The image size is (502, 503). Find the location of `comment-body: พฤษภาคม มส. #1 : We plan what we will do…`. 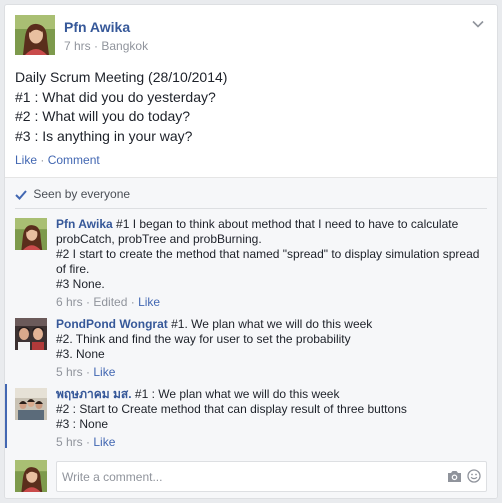

comment-body: พฤษภาคม มส. #1 : We plan what we will do… is located at coordinates (271, 418).